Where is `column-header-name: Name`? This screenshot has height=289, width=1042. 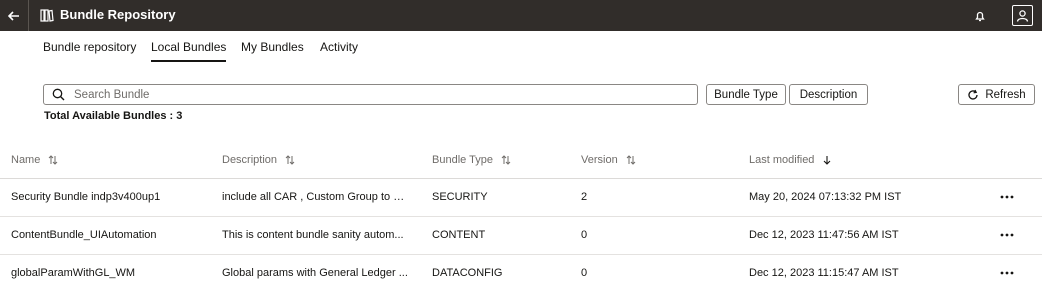 column-header-name: Name is located at coordinates (34, 160).